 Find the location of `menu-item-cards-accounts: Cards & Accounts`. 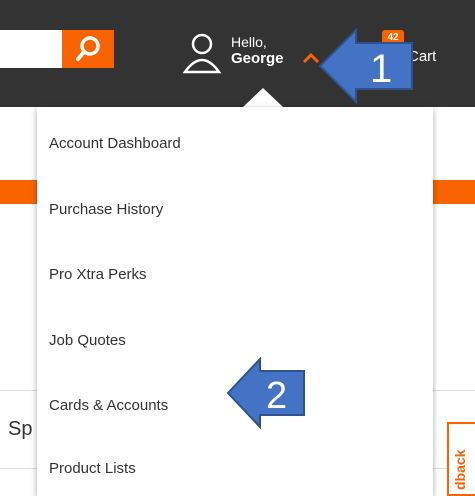

menu-item-cards-accounts: Cards & Accounts is located at coordinates (108, 405).